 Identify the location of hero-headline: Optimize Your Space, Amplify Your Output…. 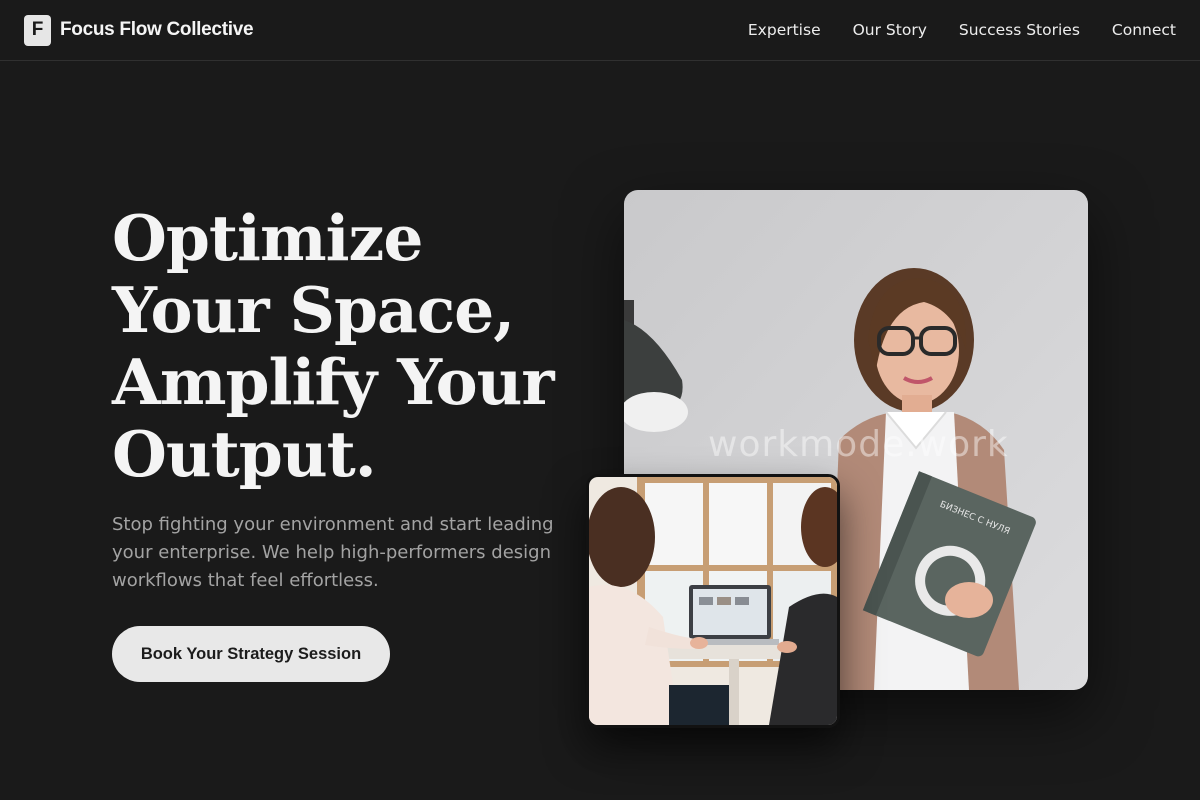
(347, 346).